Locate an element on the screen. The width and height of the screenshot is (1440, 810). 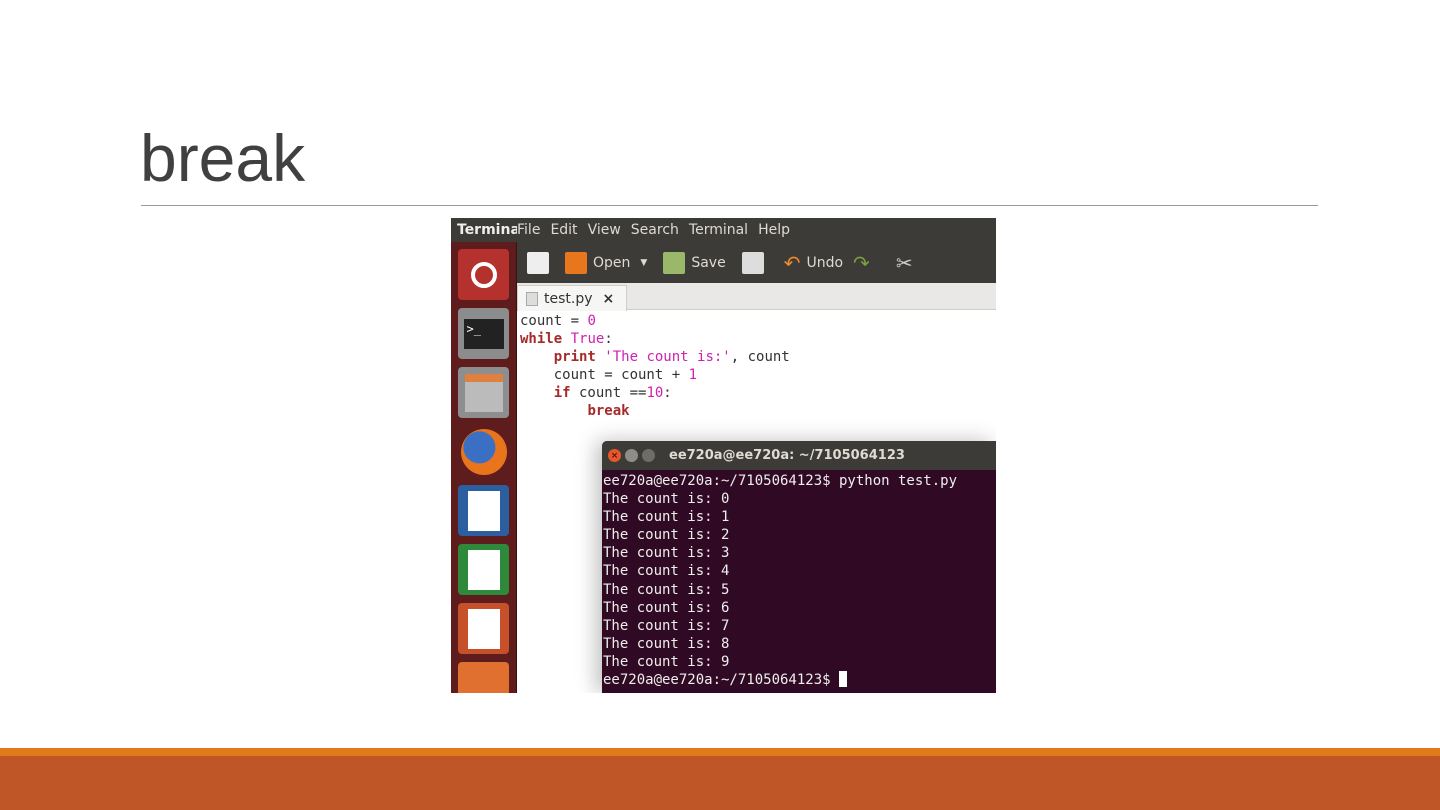
code-token: 1 is located at coordinates (693, 375).